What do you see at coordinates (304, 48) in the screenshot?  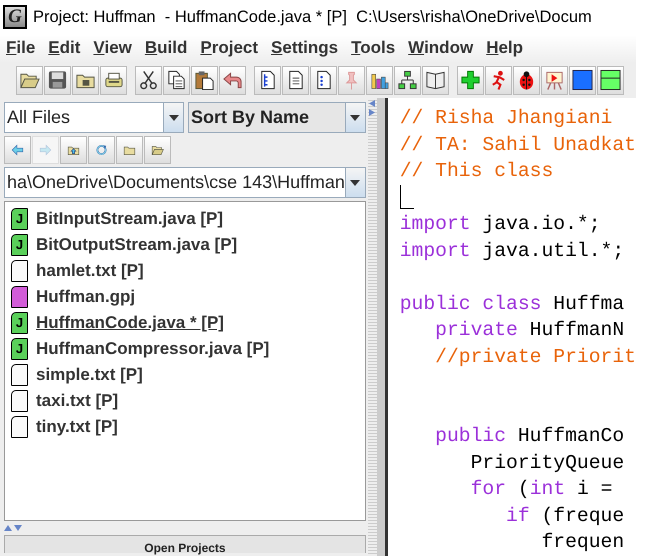 I see `menu-item: Settings` at bounding box center [304, 48].